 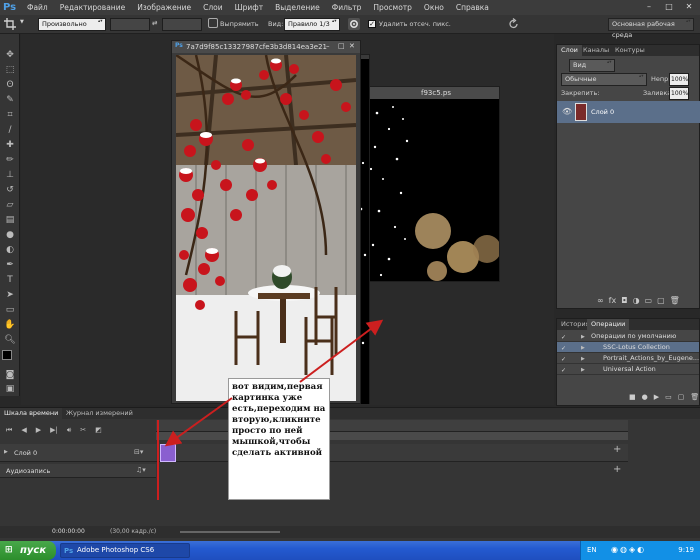 I want to click on menu-file: Файл, so click(x=37, y=7).